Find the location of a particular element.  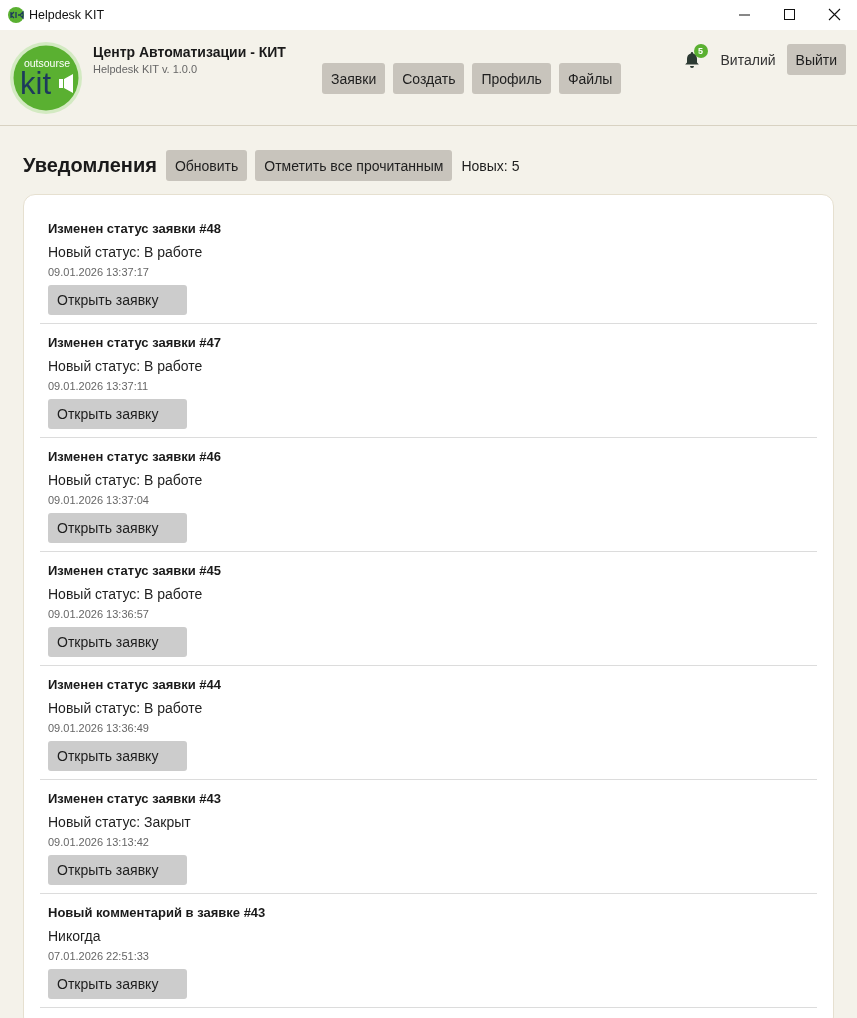

notification-title: Изменен статус заявки #46 is located at coordinates (135, 457).